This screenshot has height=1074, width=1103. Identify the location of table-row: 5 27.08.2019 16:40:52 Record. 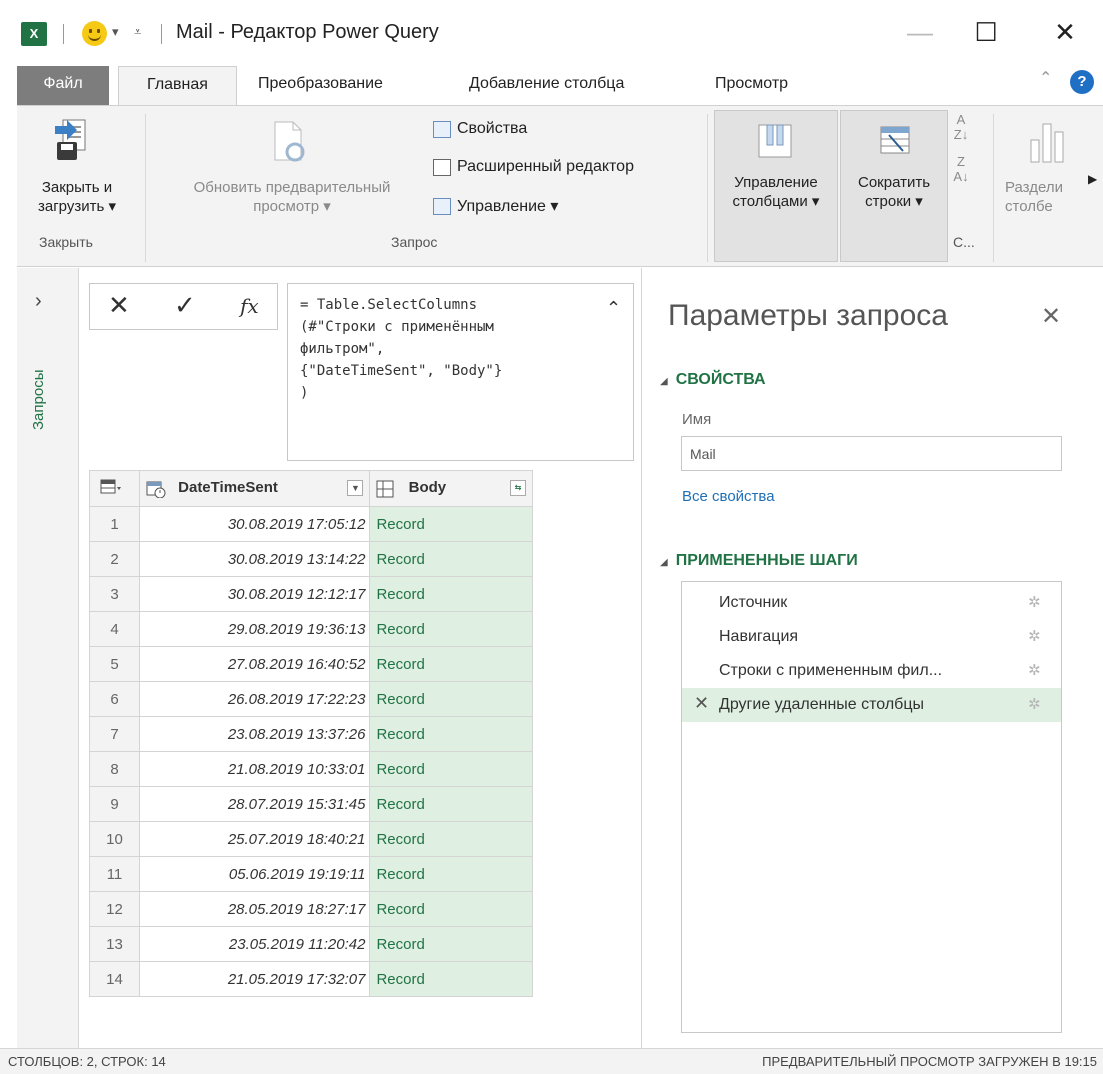
(311, 664).